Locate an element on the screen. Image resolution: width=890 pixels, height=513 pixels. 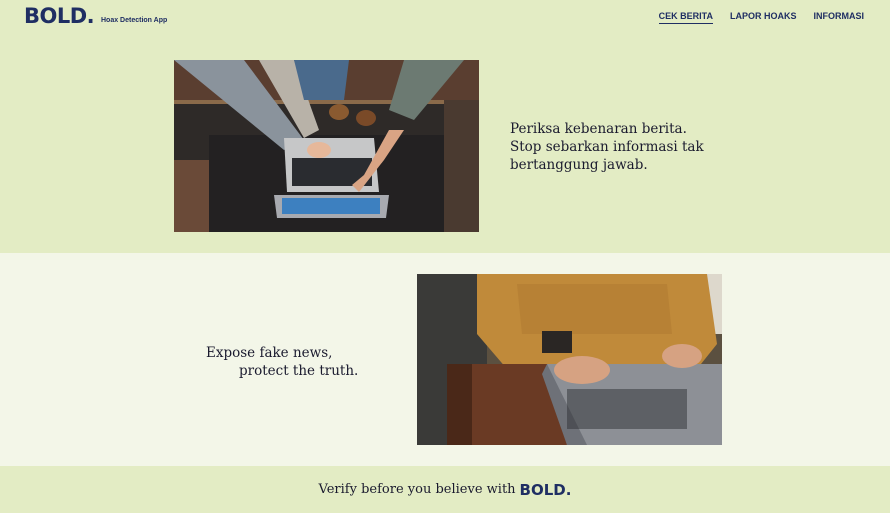
footer: Verify before you believe with BOLD. is located at coordinates (445, 489).